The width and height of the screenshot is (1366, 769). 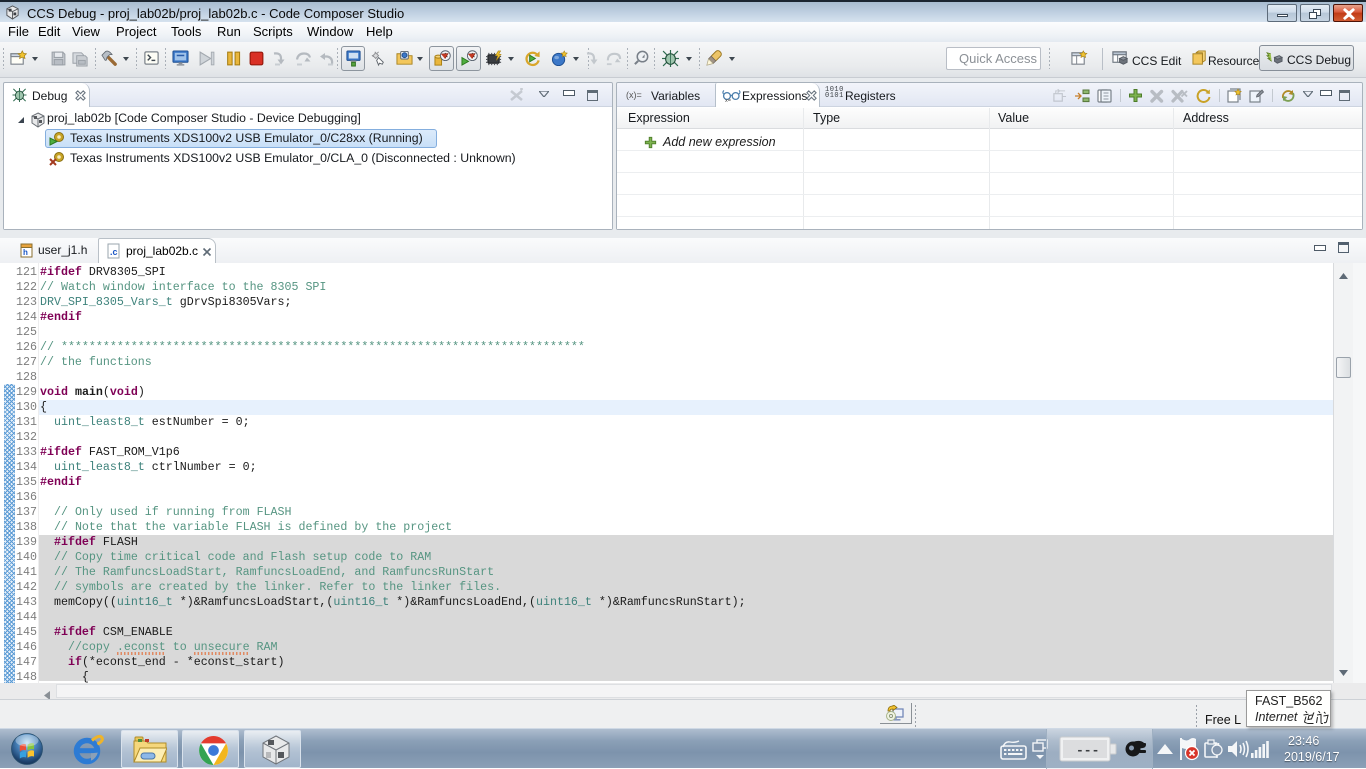 I want to click on svg-text: h, so click(x=25, y=252).